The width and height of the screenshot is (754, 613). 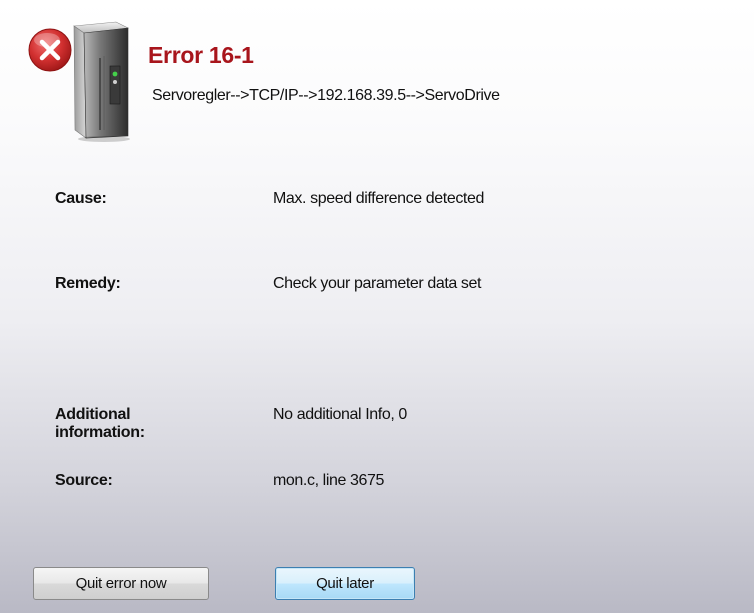 I want to click on remedy-label: Remedy:, so click(x=88, y=283).